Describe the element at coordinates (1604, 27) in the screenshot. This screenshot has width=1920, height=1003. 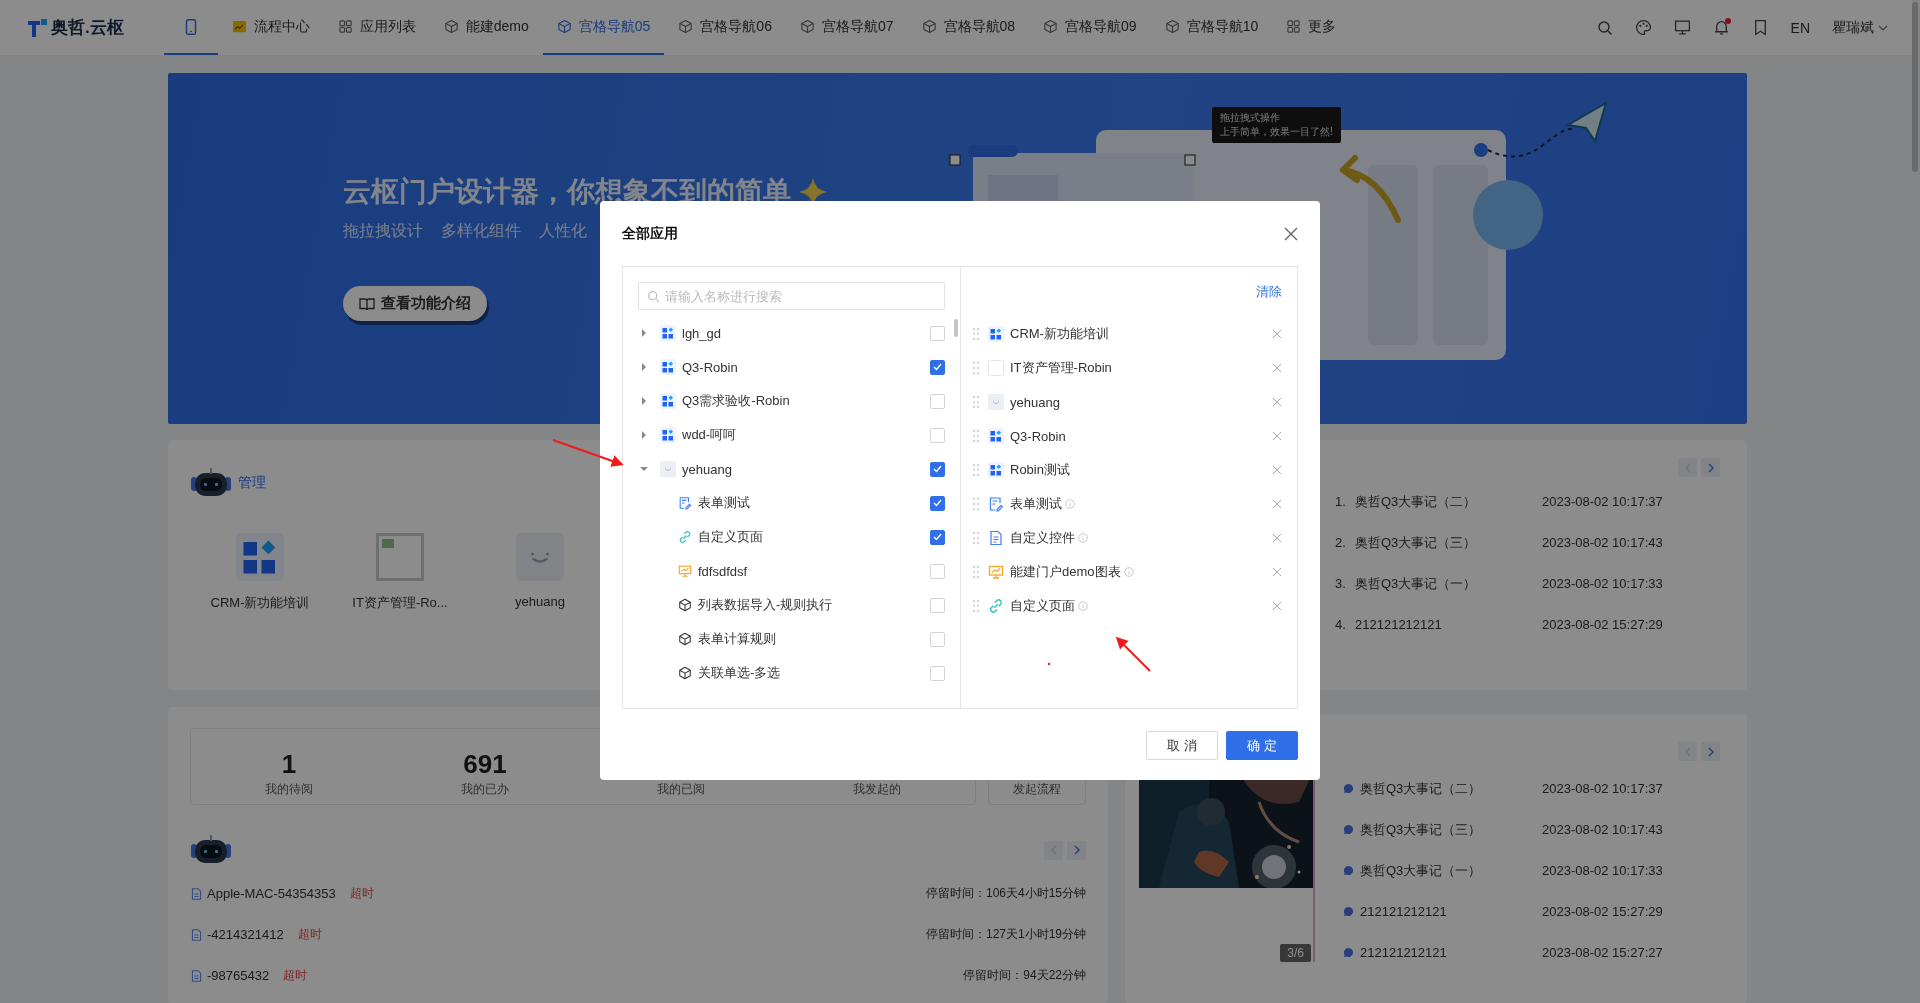
I see `search-icon` at that location.